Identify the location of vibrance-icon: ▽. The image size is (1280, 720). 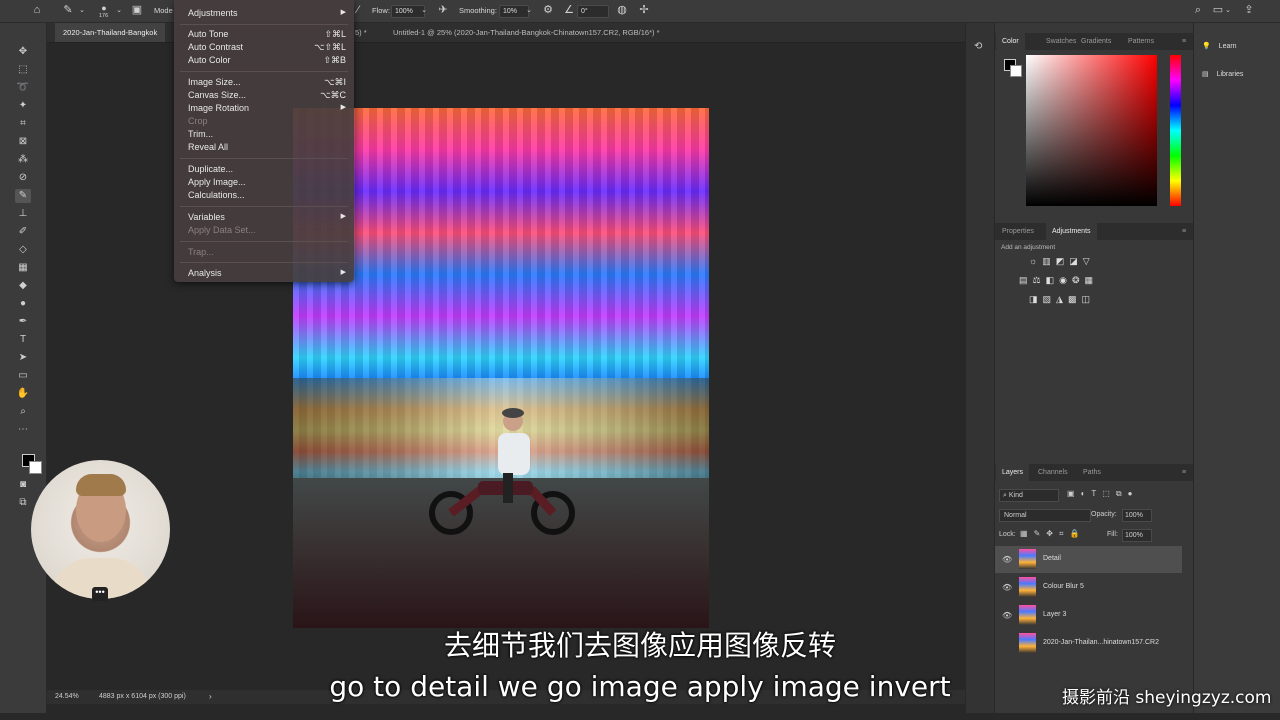
(1089, 261).